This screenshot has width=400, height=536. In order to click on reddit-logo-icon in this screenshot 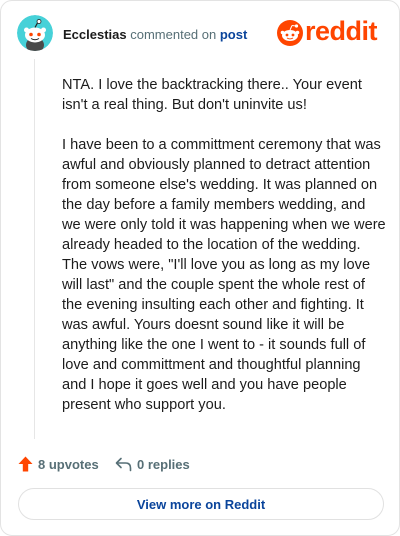, I will do `click(290, 33)`.